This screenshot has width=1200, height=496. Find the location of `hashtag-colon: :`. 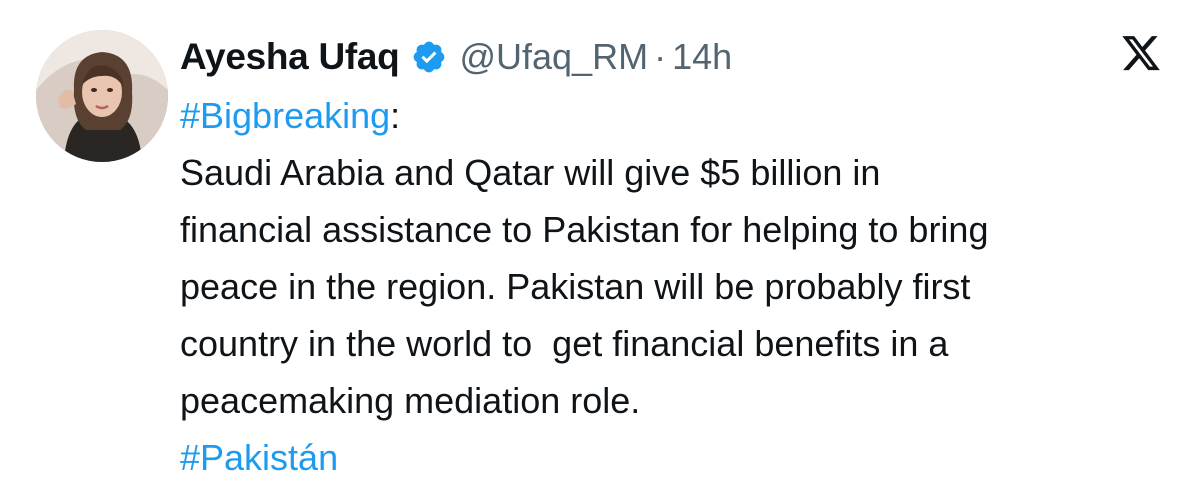

hashtag-colon: : is located at coordinates (395, 115).